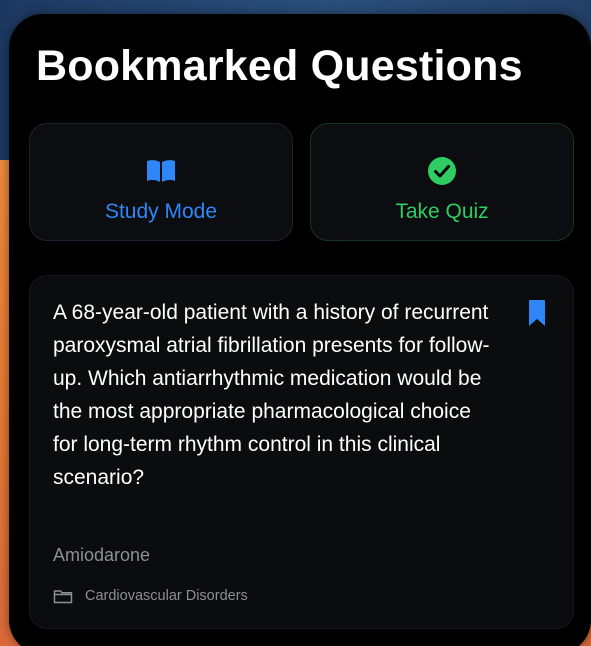 The image size is (591, 646). I want to click on study-mode-button: Study Mode, so click(161, 182).